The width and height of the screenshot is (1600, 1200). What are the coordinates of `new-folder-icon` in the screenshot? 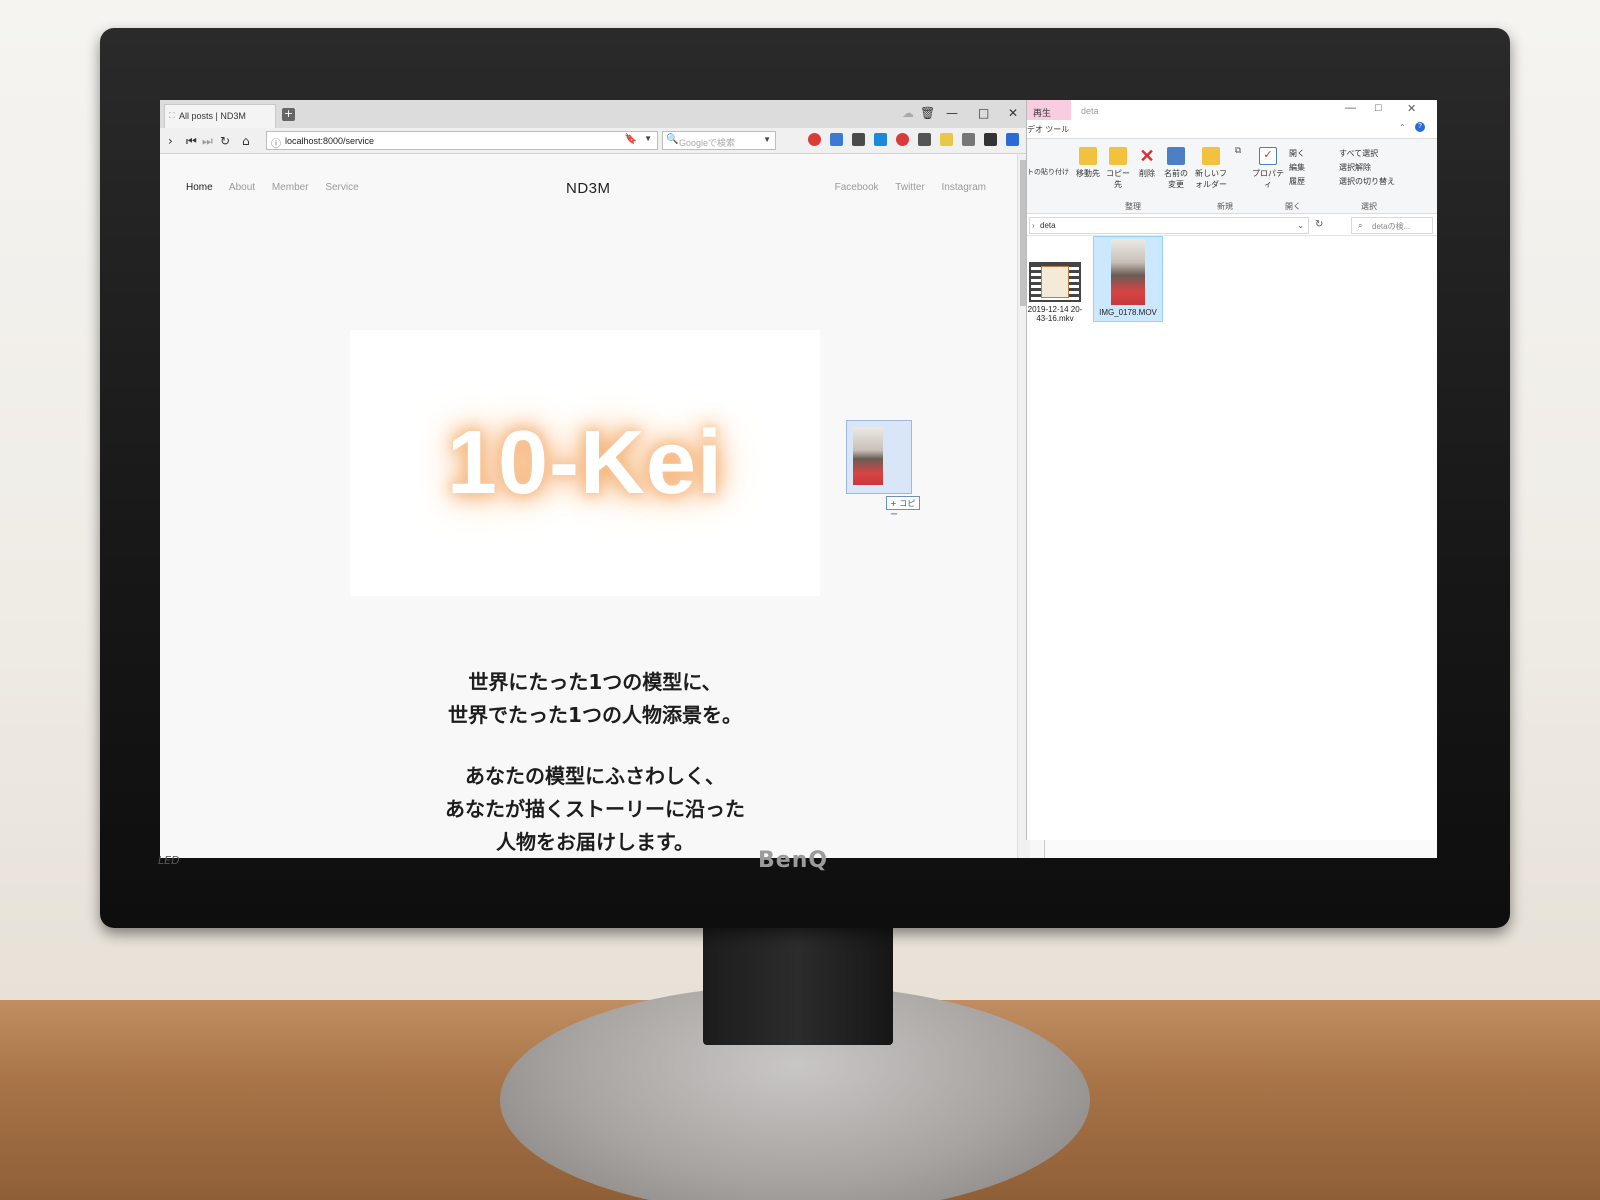 It's located at (1211, 156).